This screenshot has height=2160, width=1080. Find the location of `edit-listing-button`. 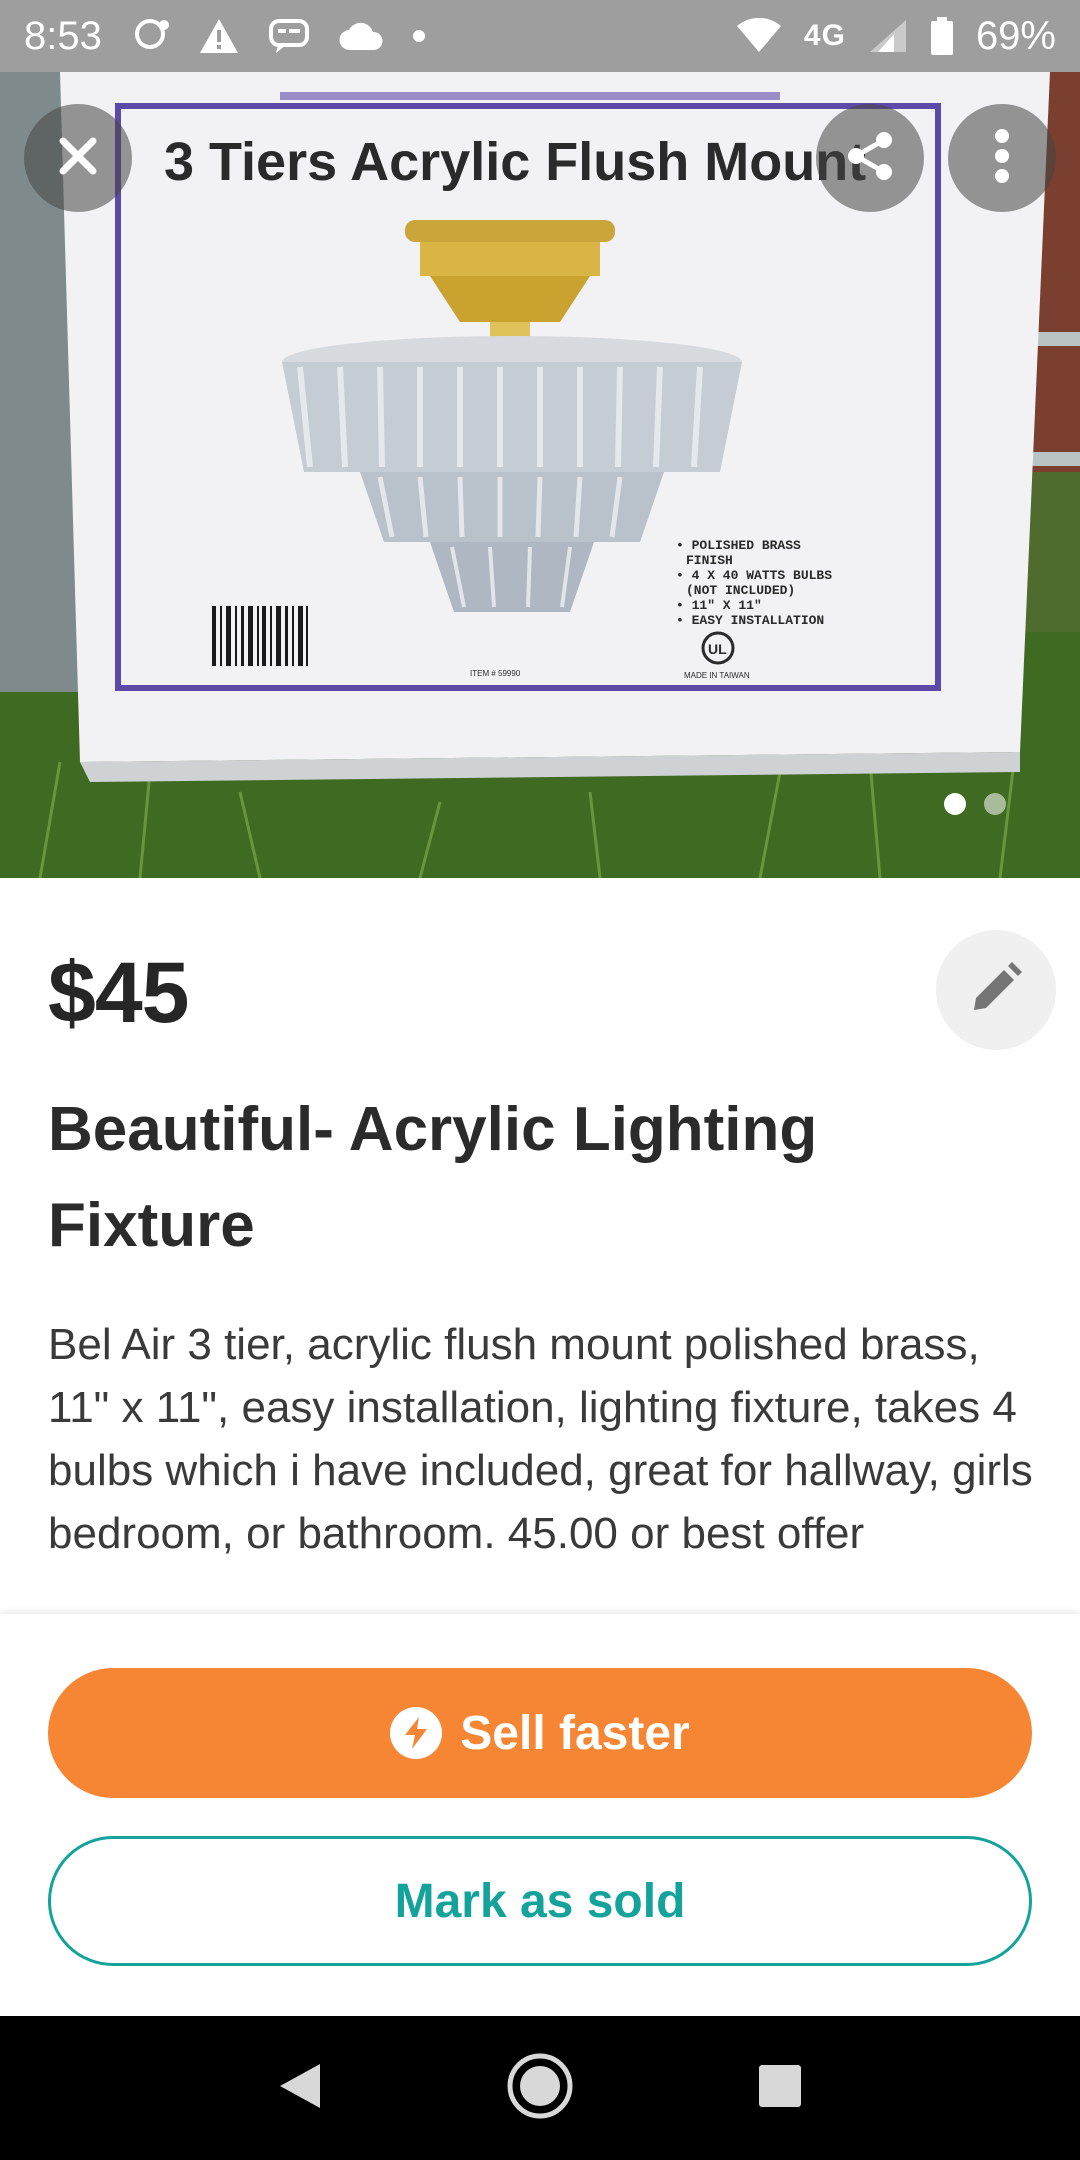

edit-listing-button is located at coordinates (996, 990).